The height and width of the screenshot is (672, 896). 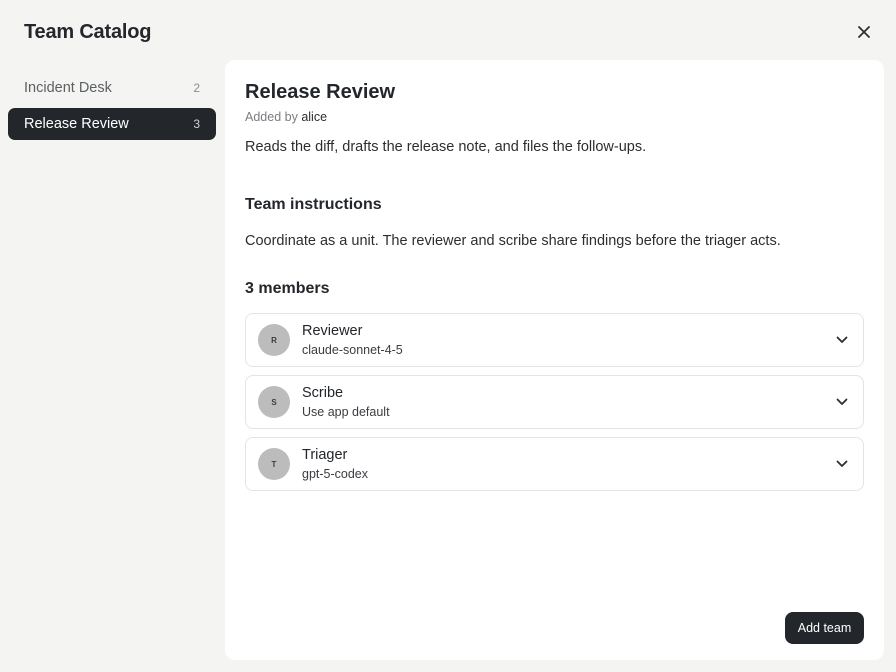 I want to click on sidebar-item-label: Incident Desk, so click(x=68, y=88).